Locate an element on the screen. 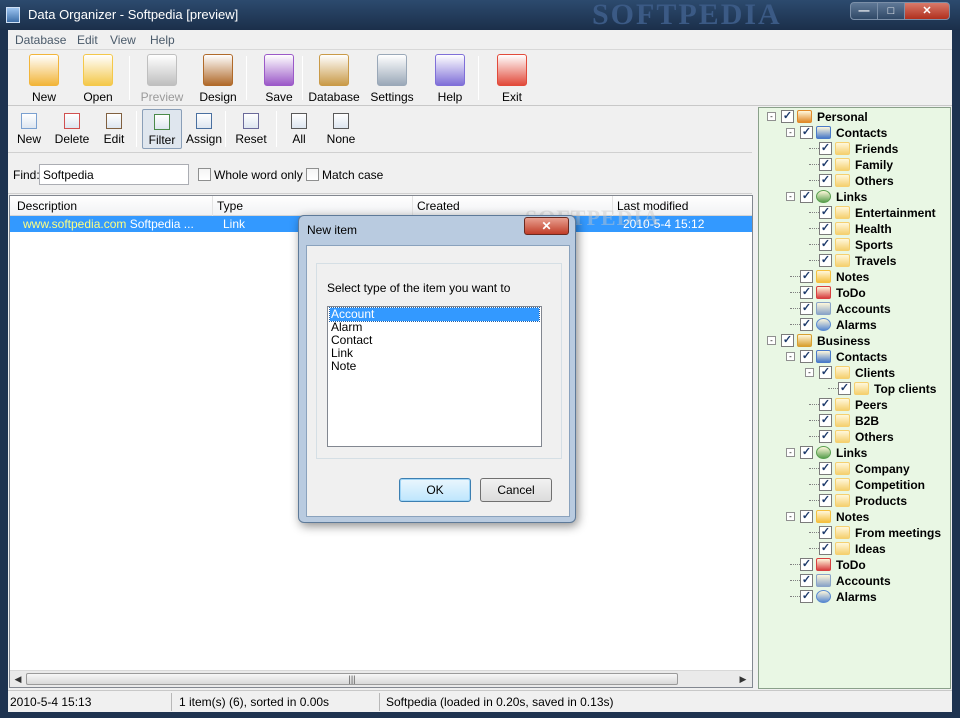 This screenshot has width=960, height=718. scroll-thumb: ||| is located at coordinates (352, 679).